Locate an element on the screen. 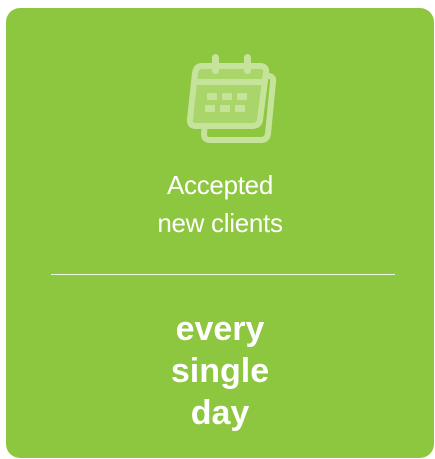 This screenshot has height=459, width=435. headline-line-2: single is located at coordinates (220, 371).